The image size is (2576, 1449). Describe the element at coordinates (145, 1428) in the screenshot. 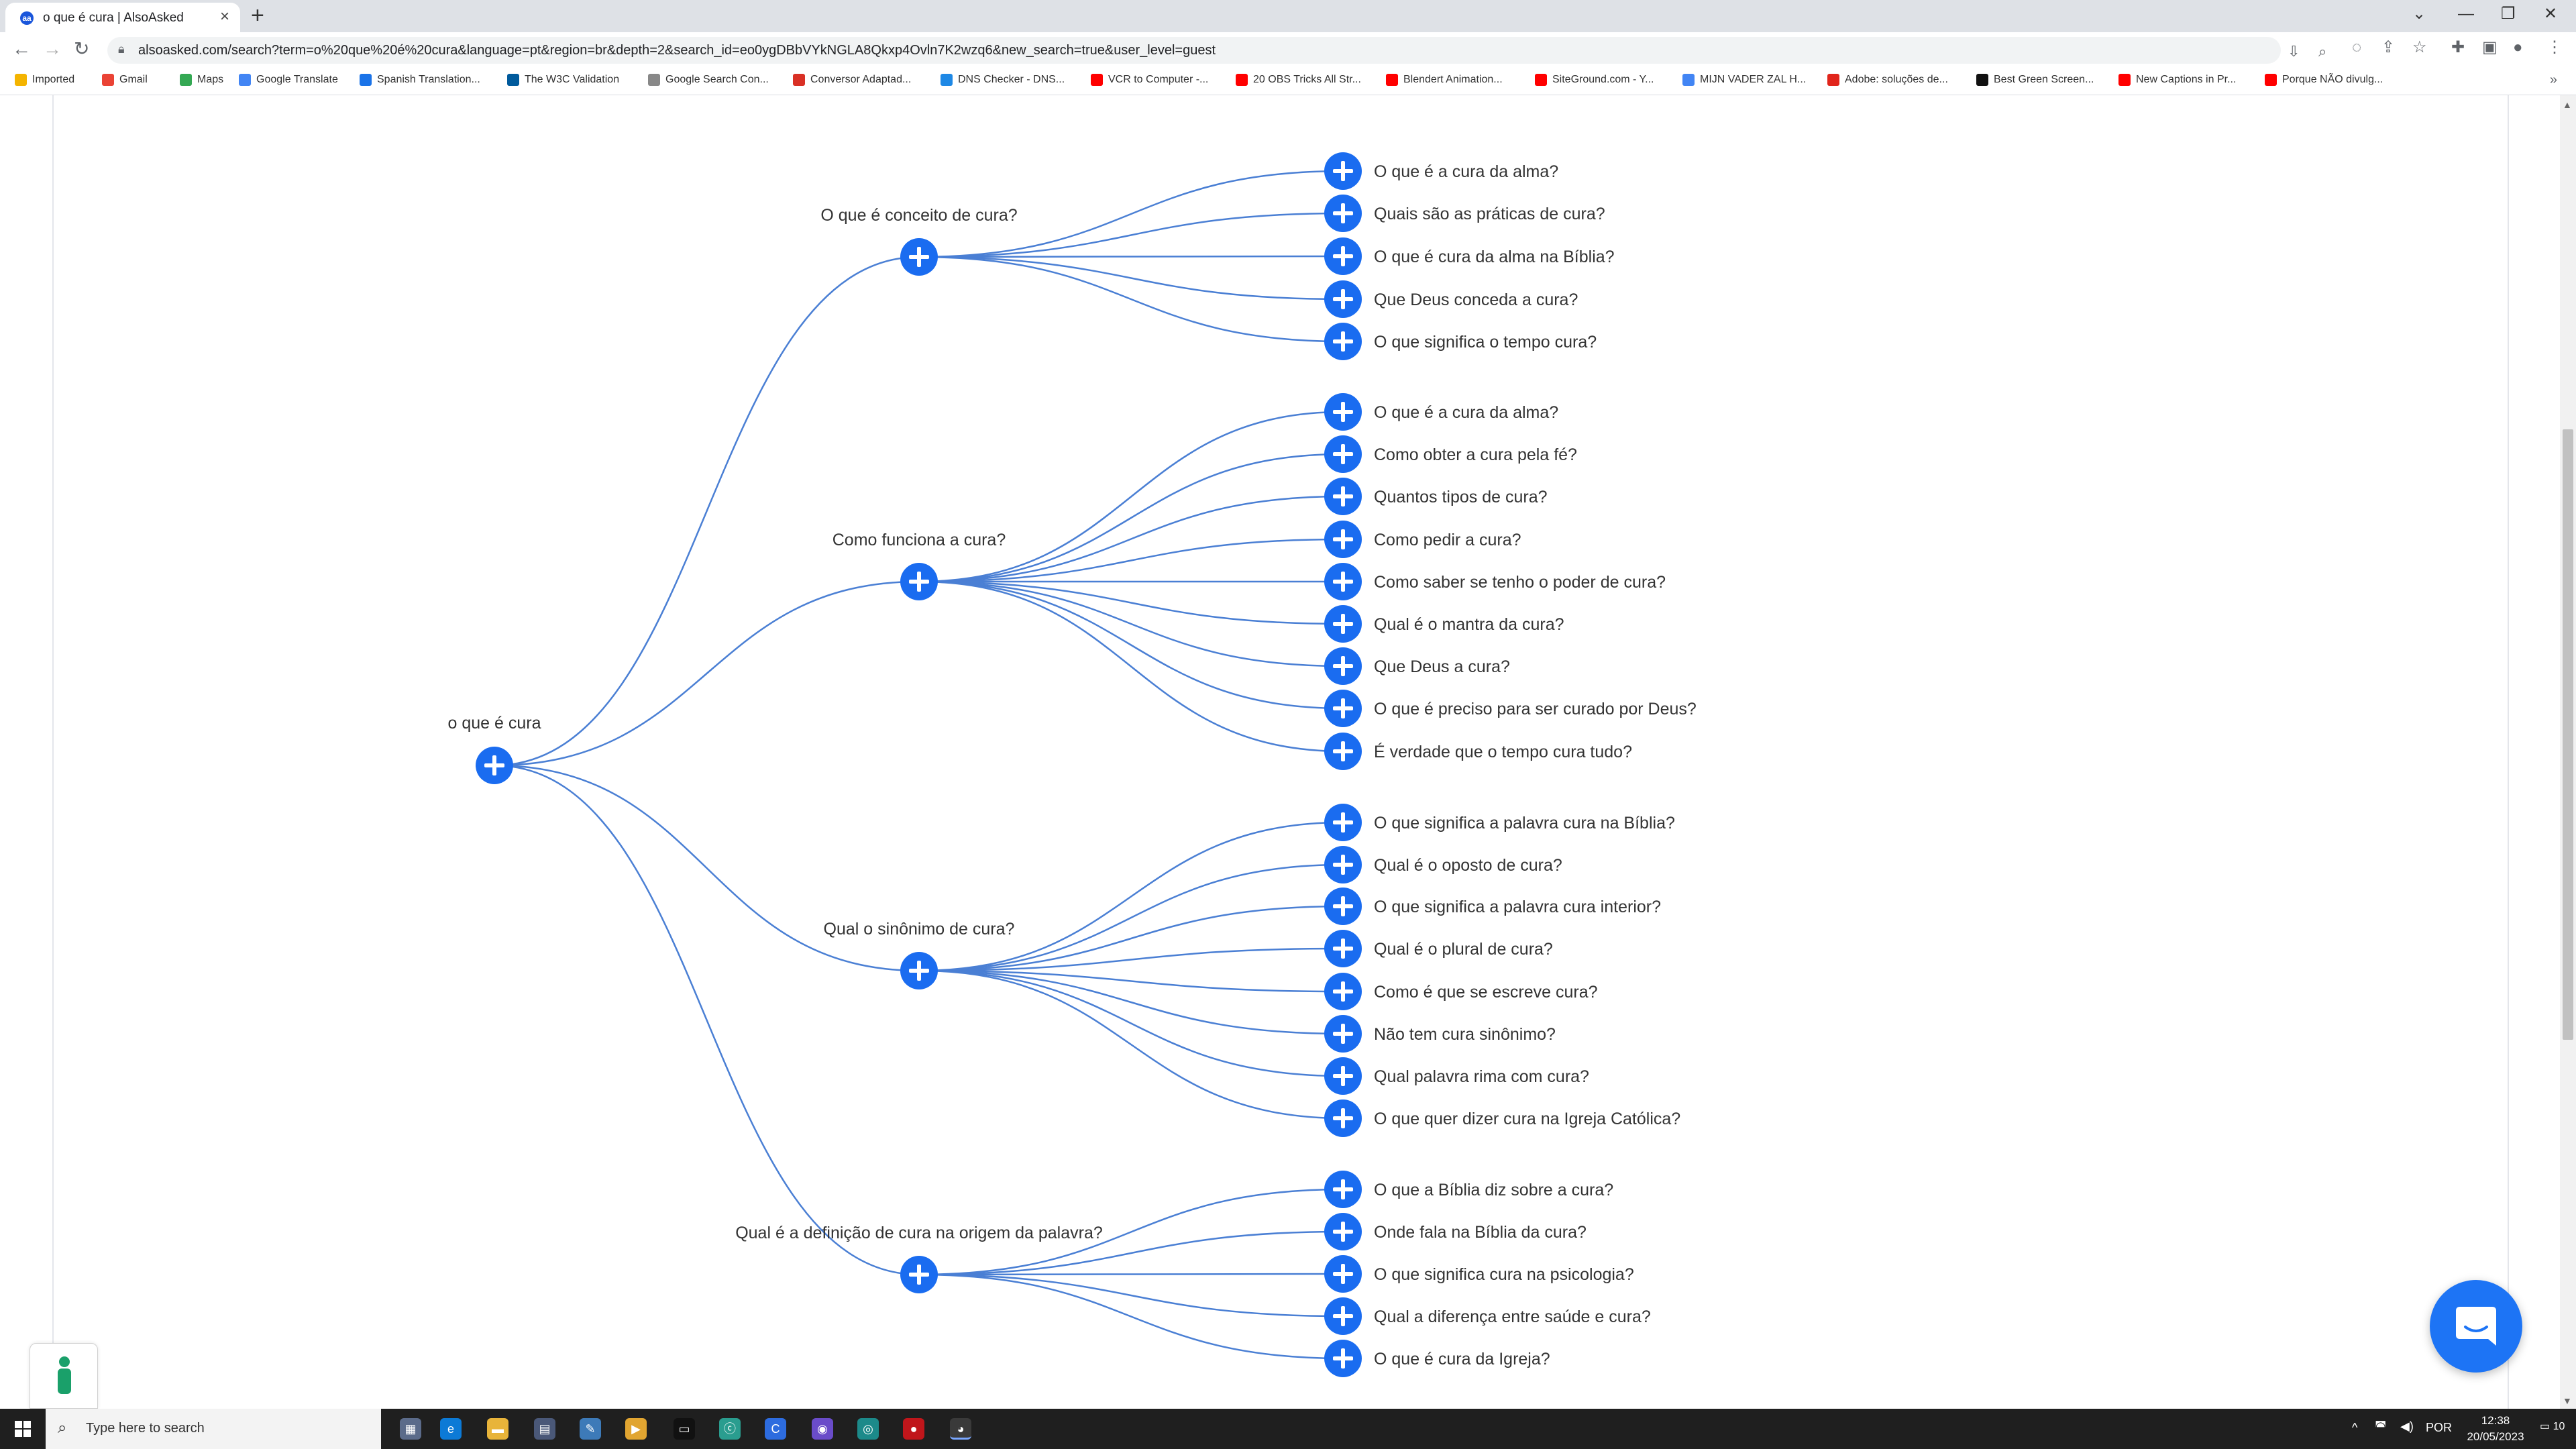

I see `taskbar-search-placeholder: Type here to search` at that location.